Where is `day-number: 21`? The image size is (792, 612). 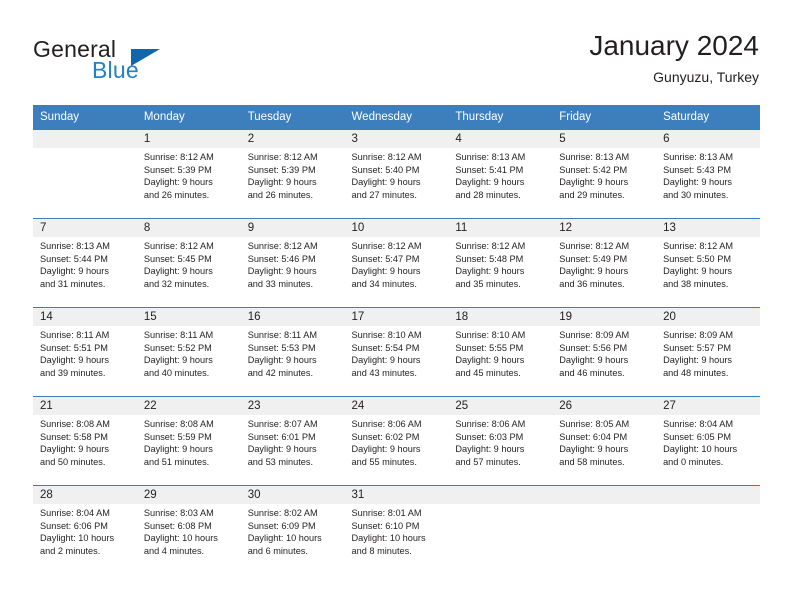 day-number: 21 is located at coordinates (85, 406).